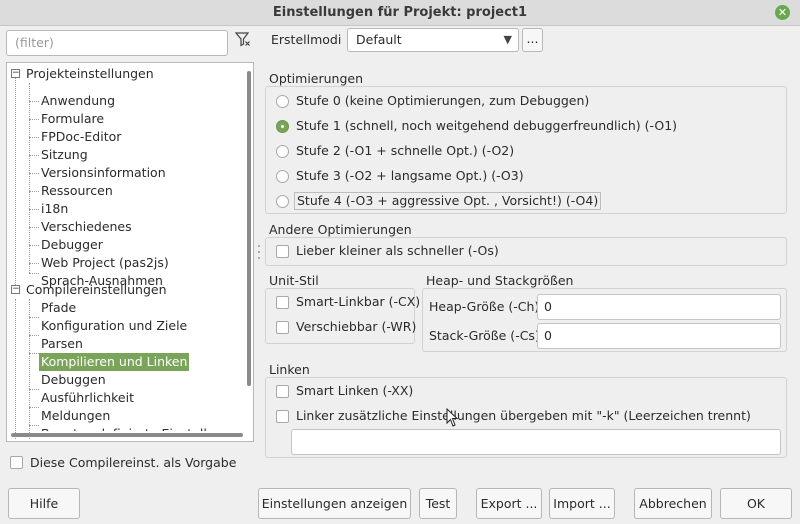 The width and height of the screenshot is (800, 524). What do you see at coordinates (282, 391) in the screenshot?
I see `smart-link-checkbox` at bounding box center [282, 391].